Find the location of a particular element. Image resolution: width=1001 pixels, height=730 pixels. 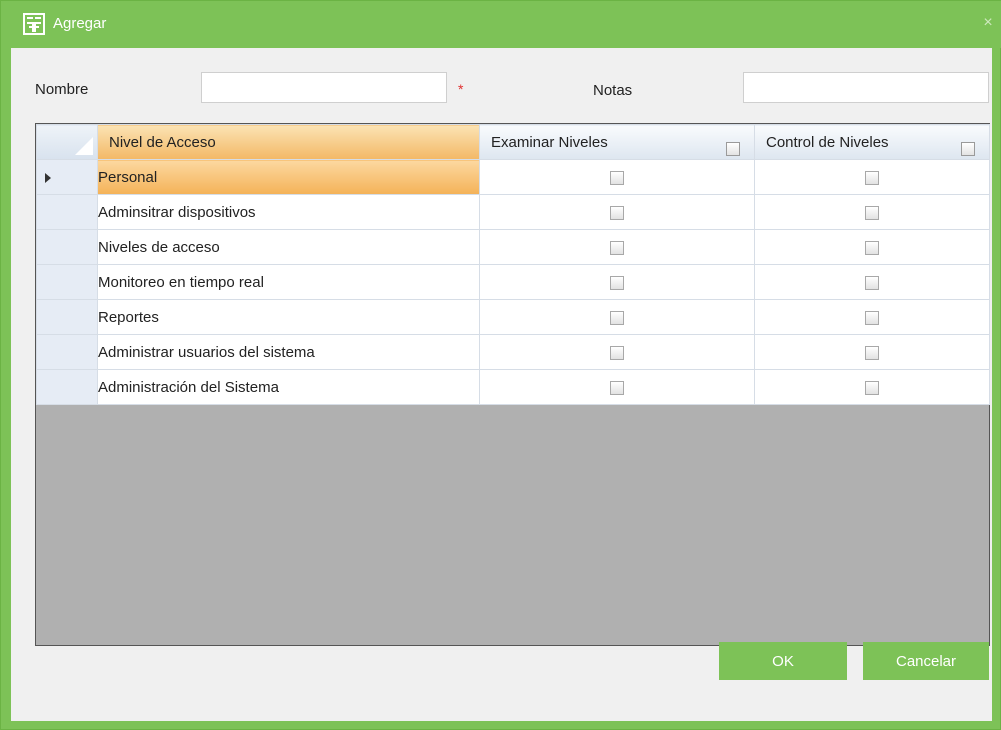

access-level-name: Administrar usuarios del sistema is located at coordinates (288, 352).